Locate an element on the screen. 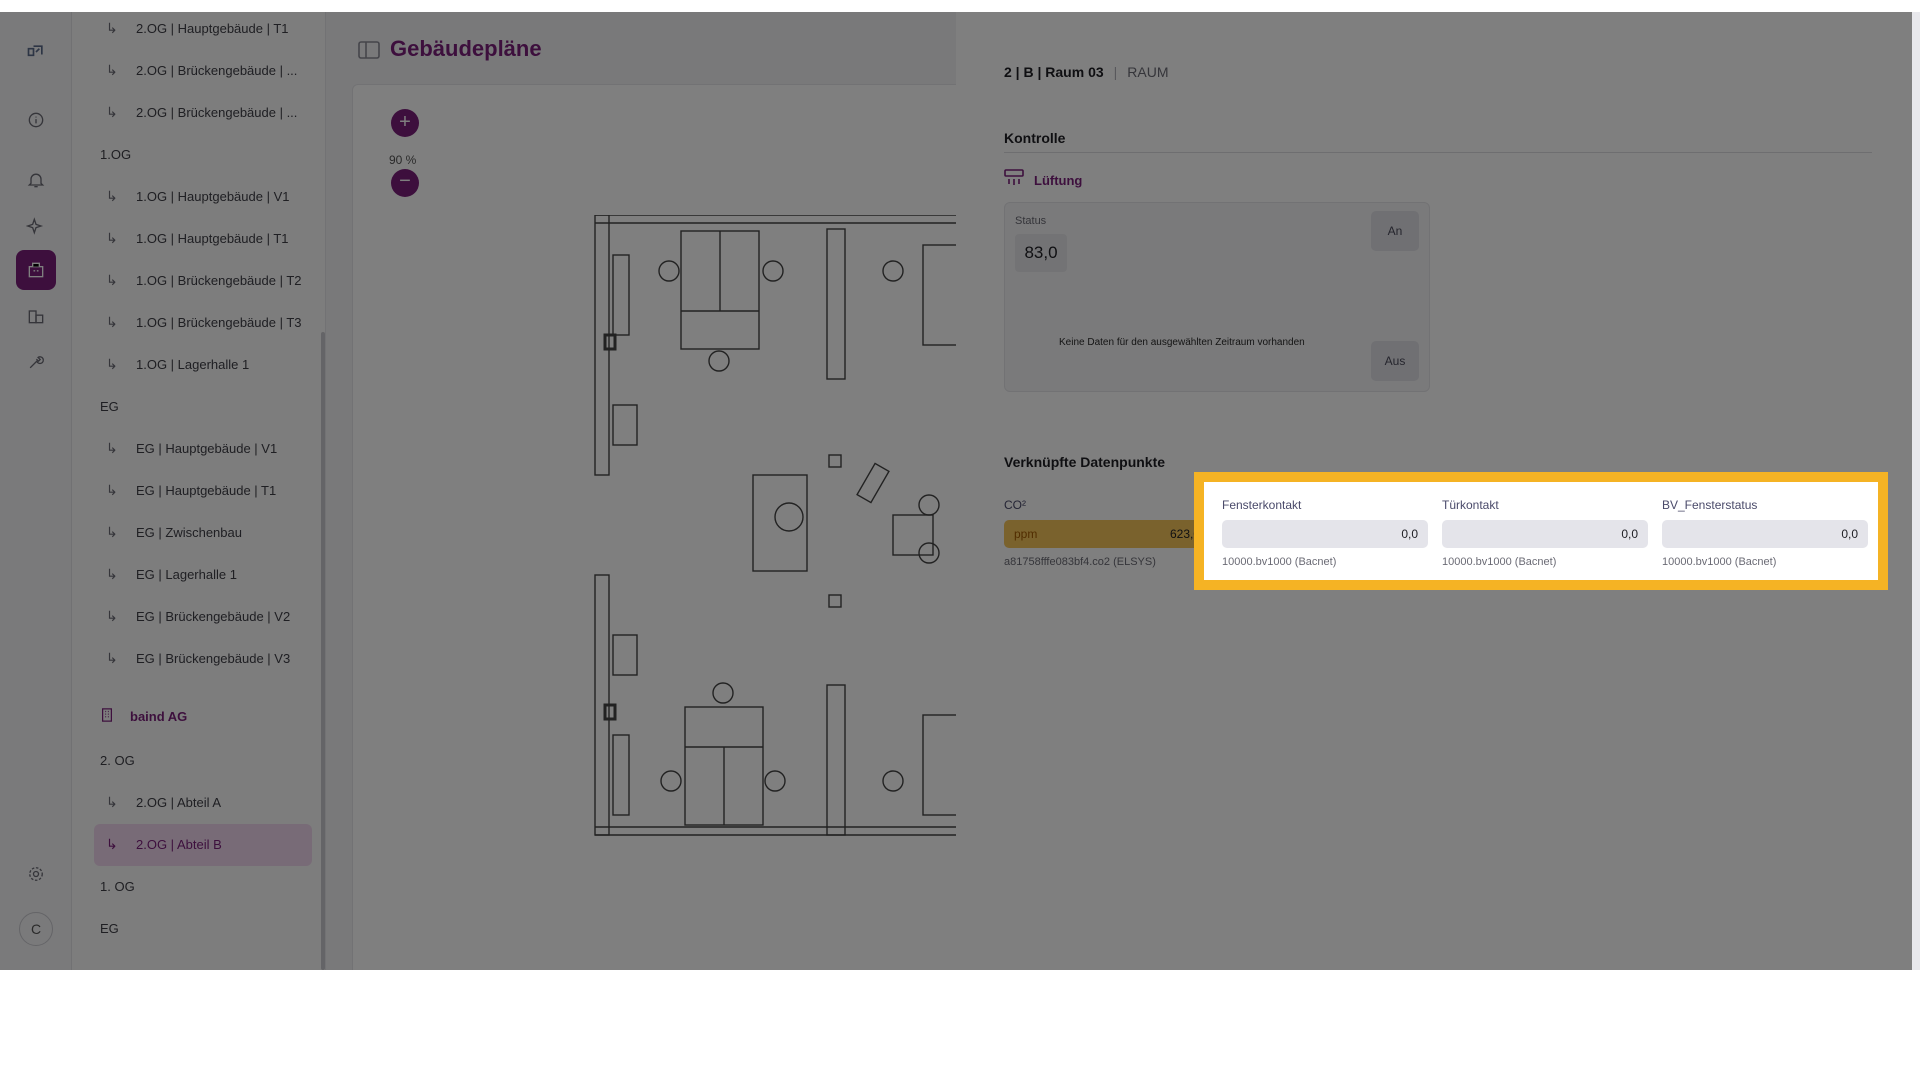  panel-scrollbar is located at coordinates (1916, 491).